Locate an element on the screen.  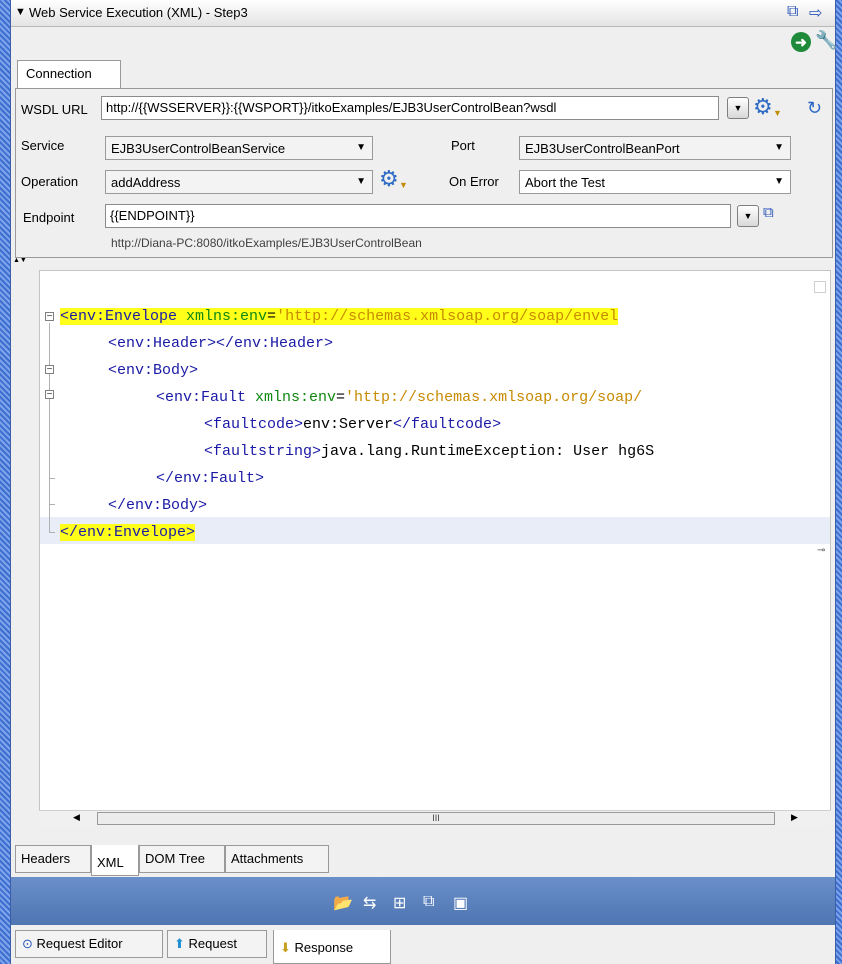
tab-request-editor-label: Request Editor is located at coordinates (79, 943).